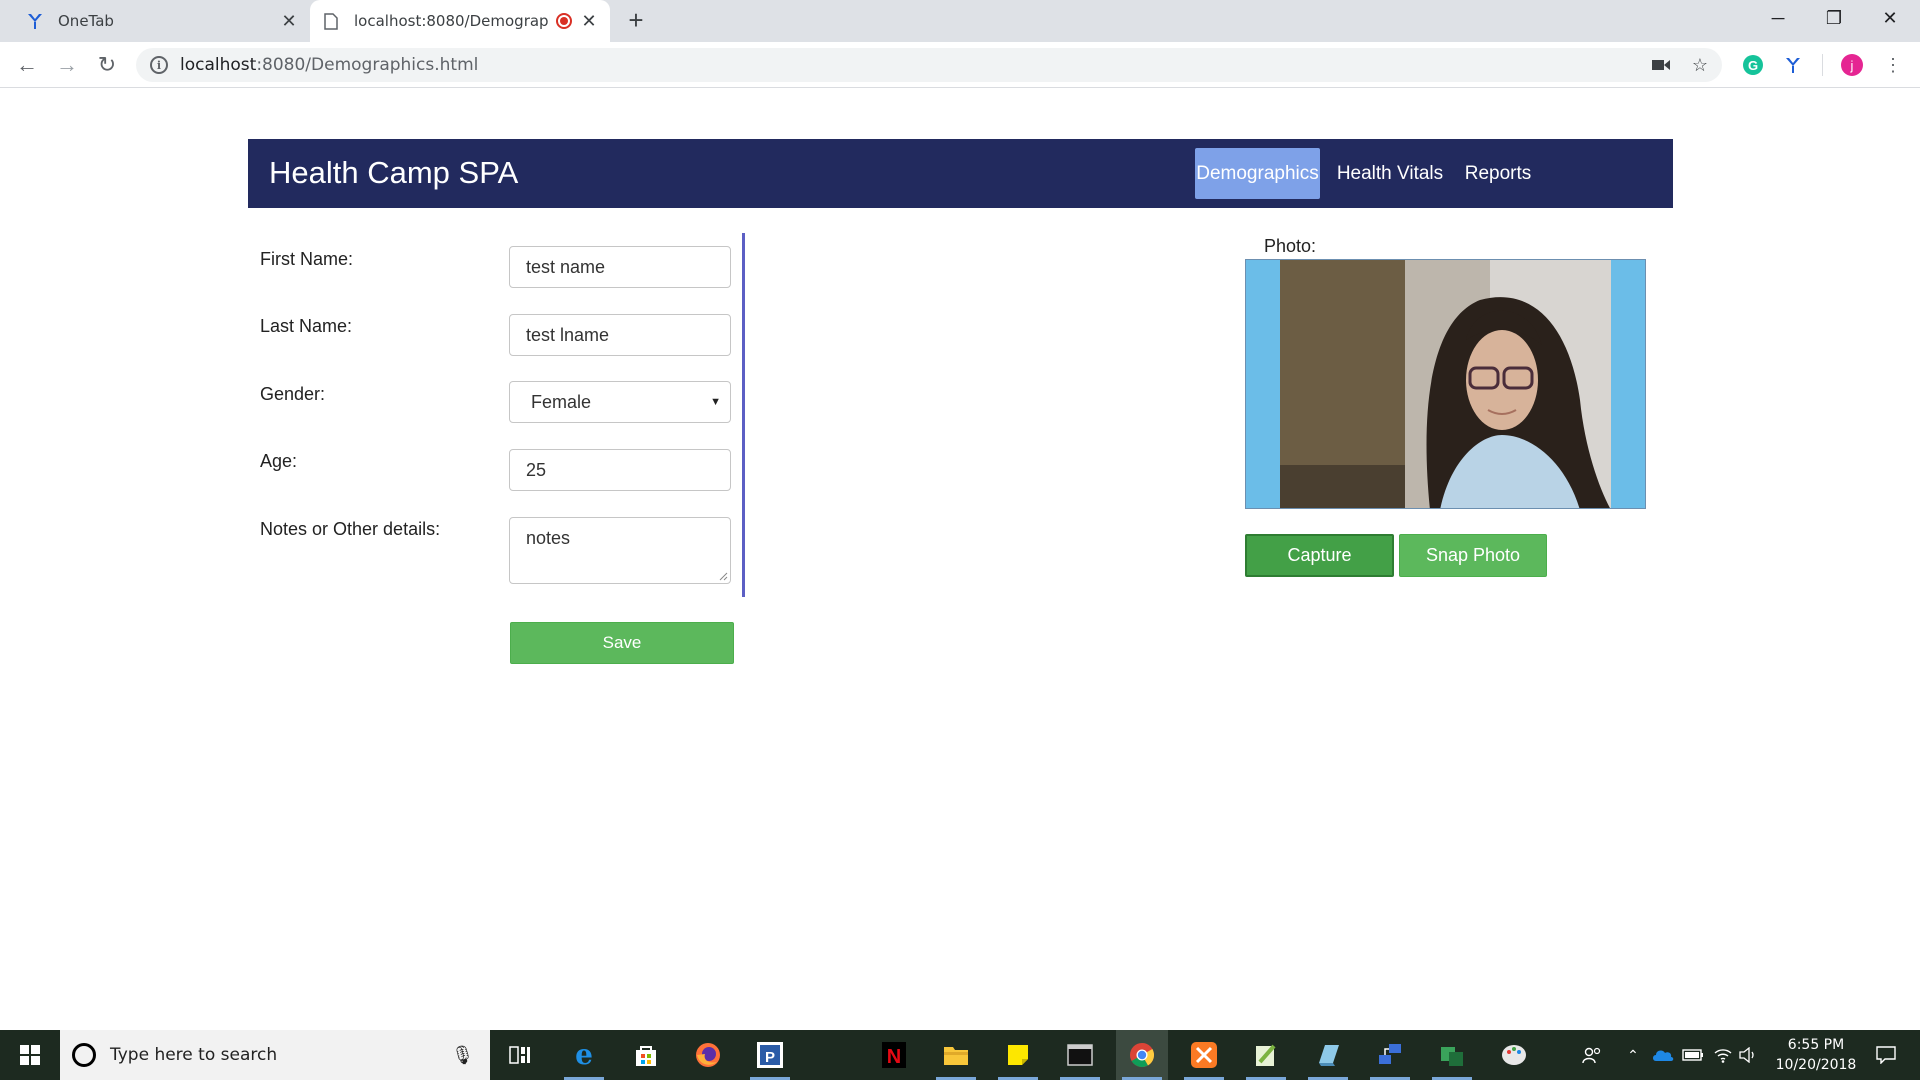 The height and width of the screenshot is (1080, 1920). I want to click on save-button: Save, so click(622, 643).